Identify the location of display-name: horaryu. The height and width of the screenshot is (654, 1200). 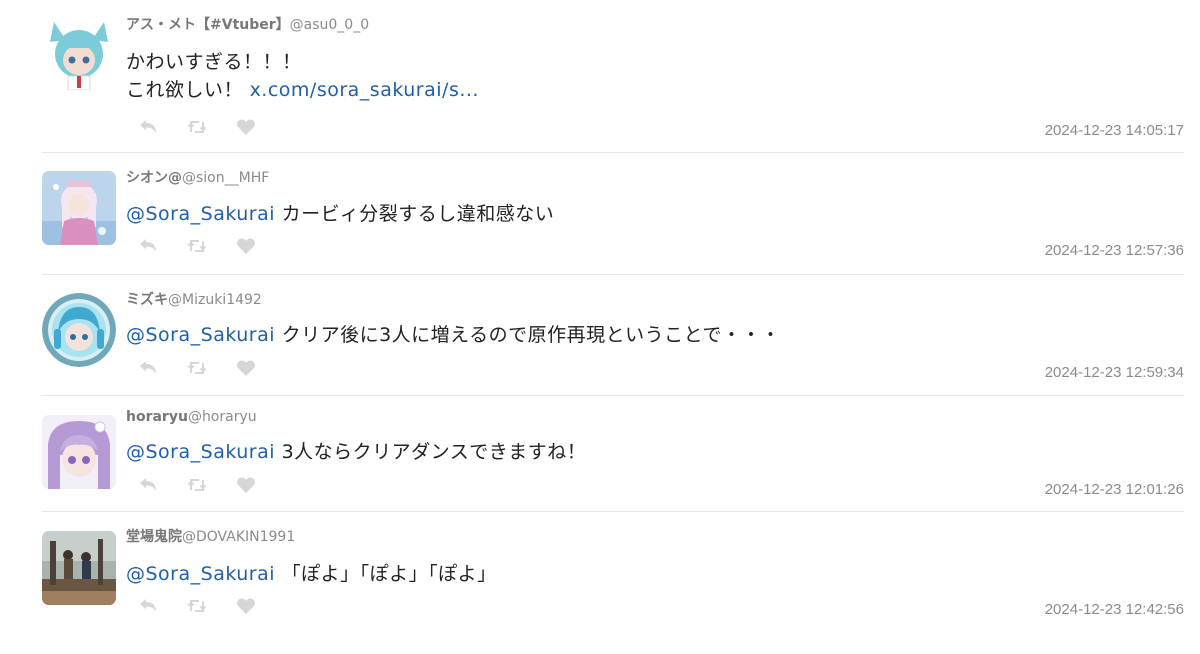
(157, 417).